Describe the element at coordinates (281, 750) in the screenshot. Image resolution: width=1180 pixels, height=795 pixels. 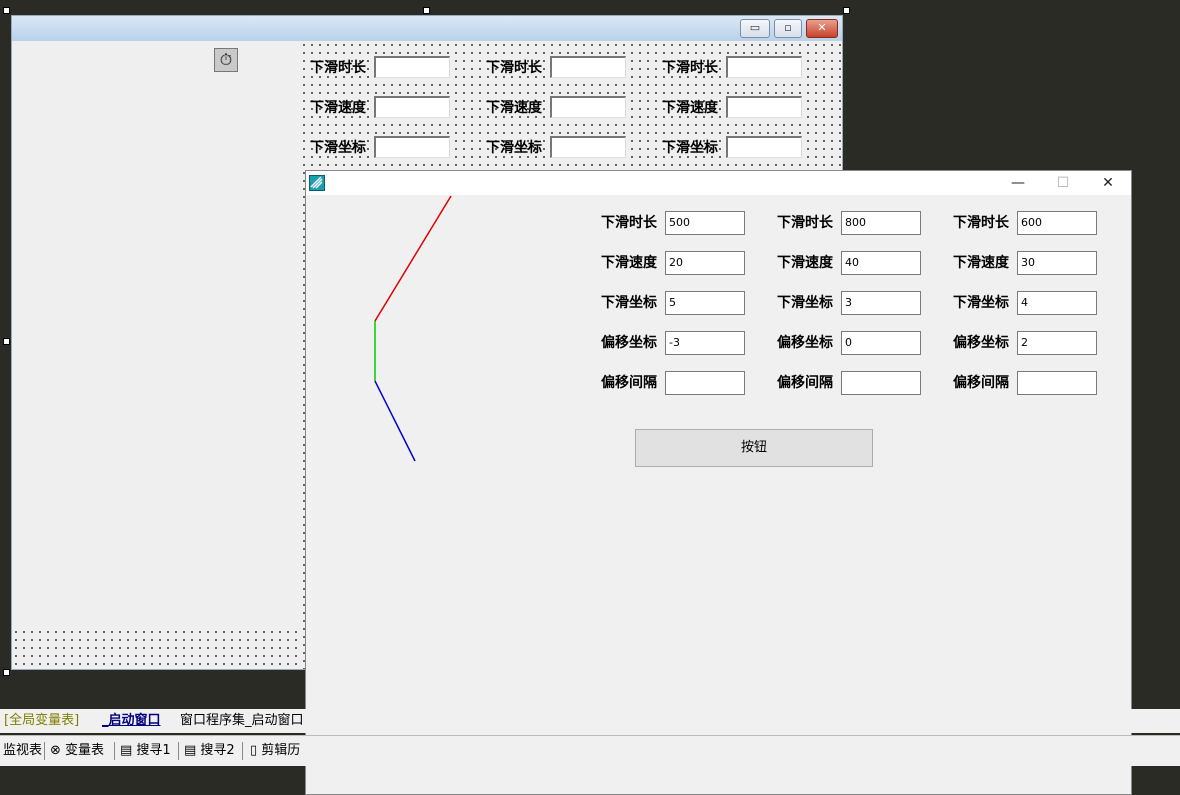
I see `clipboard-history-label: 剪辑历` at that location.